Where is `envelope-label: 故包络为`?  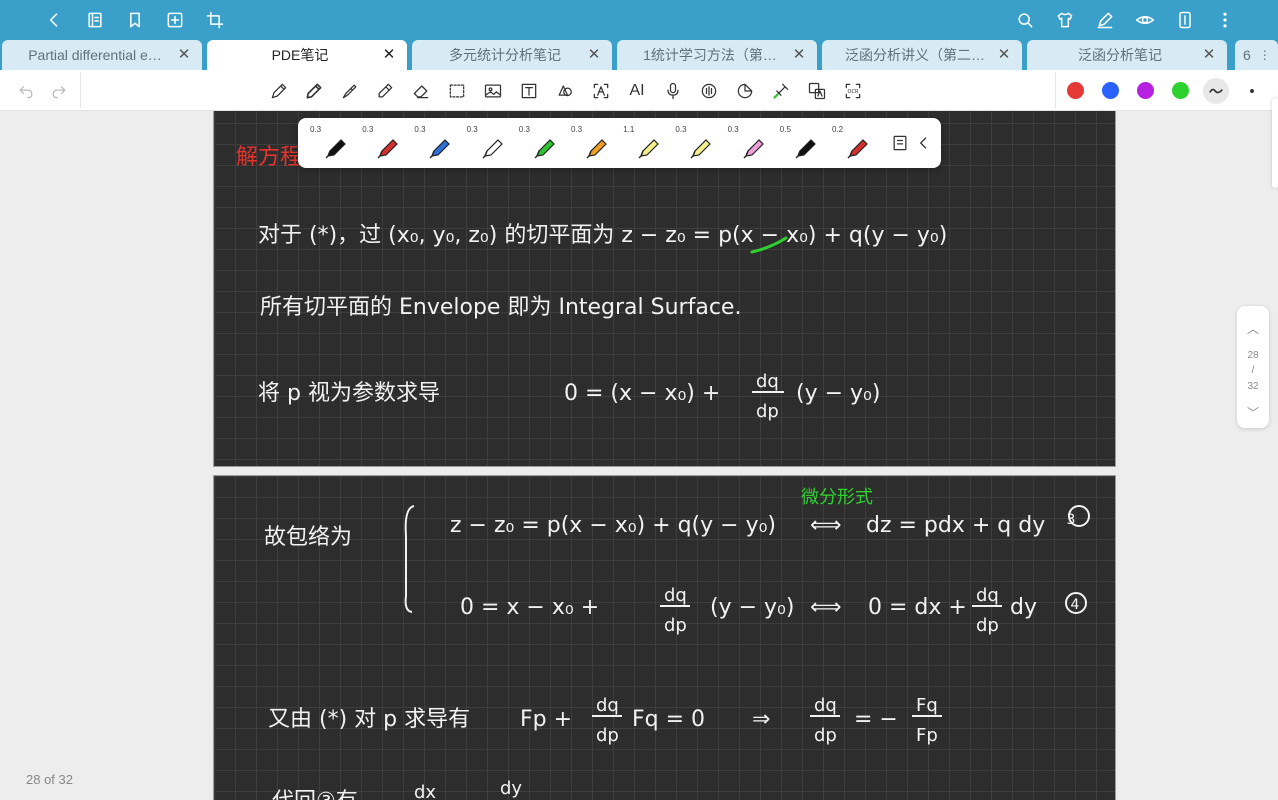 envelope-label: 故包络为 is located at coordinates (308, 537).